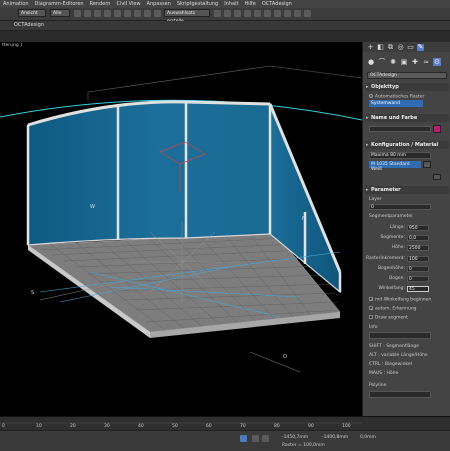 This screenshot has height=451, width=450. I want to click on lock-icon, so click(243, 438).